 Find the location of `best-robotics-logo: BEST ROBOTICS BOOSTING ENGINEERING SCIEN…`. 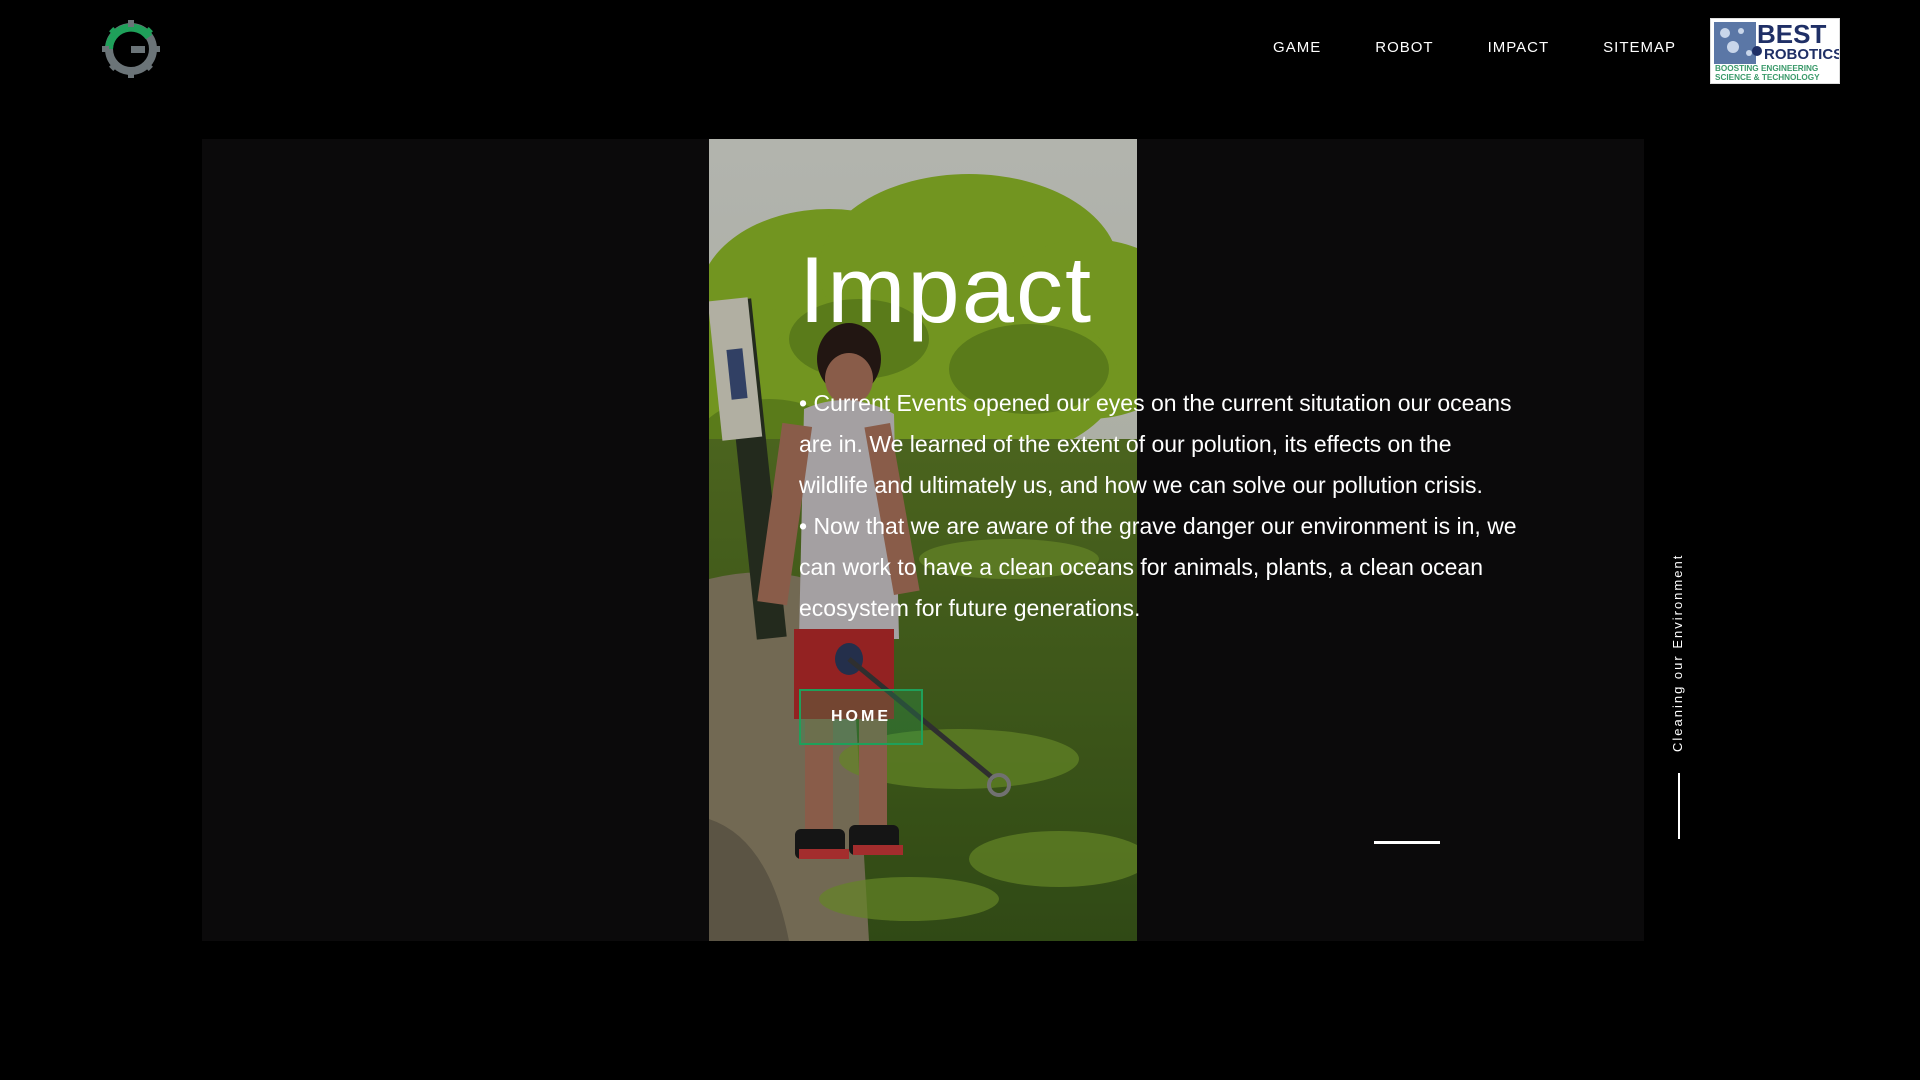

best-robotics-logo: BEST ROBOTICS BOOSTING ENGINEERING SCIEN… is located at coordinates (1775, 51).